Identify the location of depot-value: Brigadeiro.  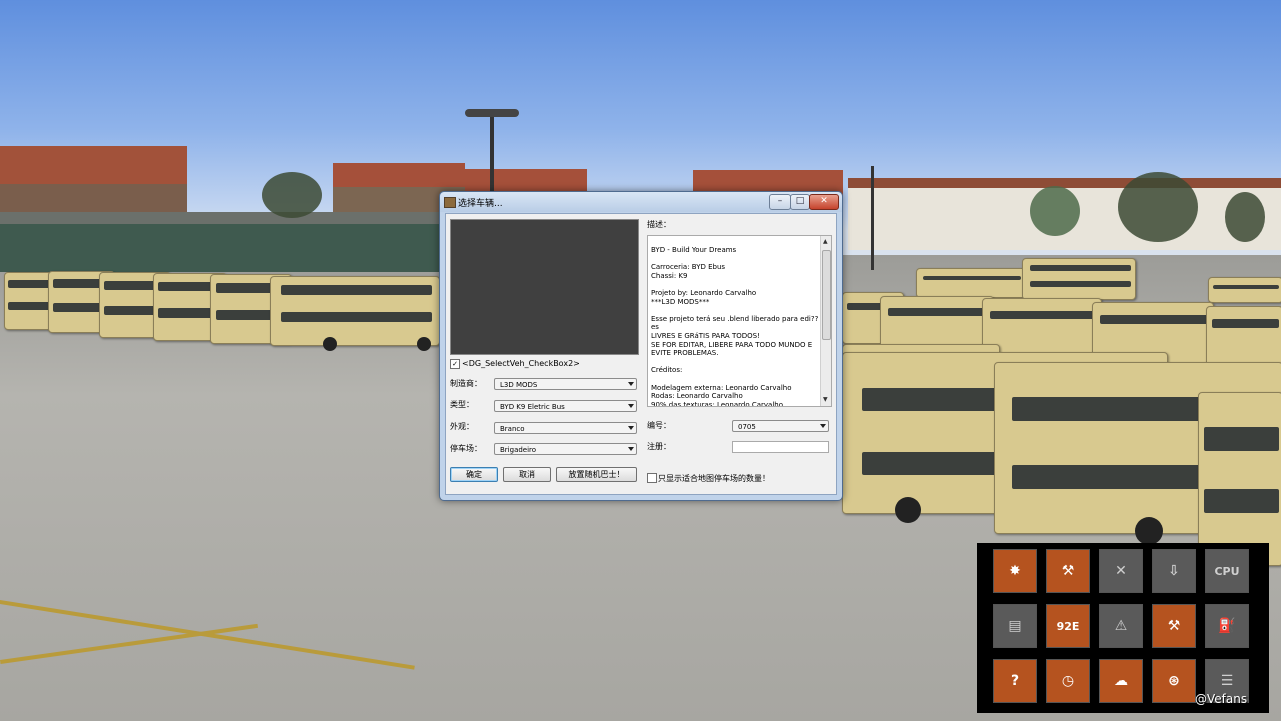
(518, 450).